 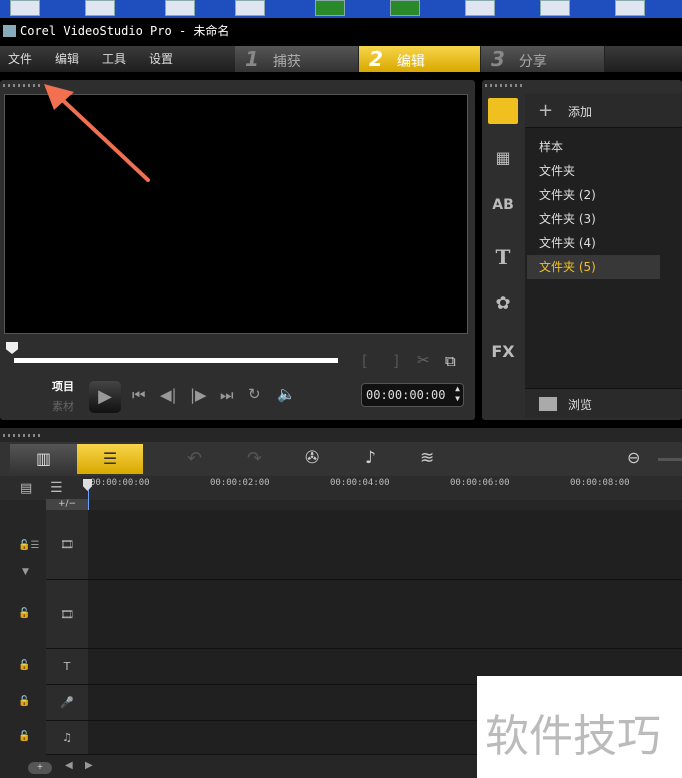 What do you see at coordinates (670, 459) in the screenshot?
I see `zoom-slider` at bounding box center [670, 459].